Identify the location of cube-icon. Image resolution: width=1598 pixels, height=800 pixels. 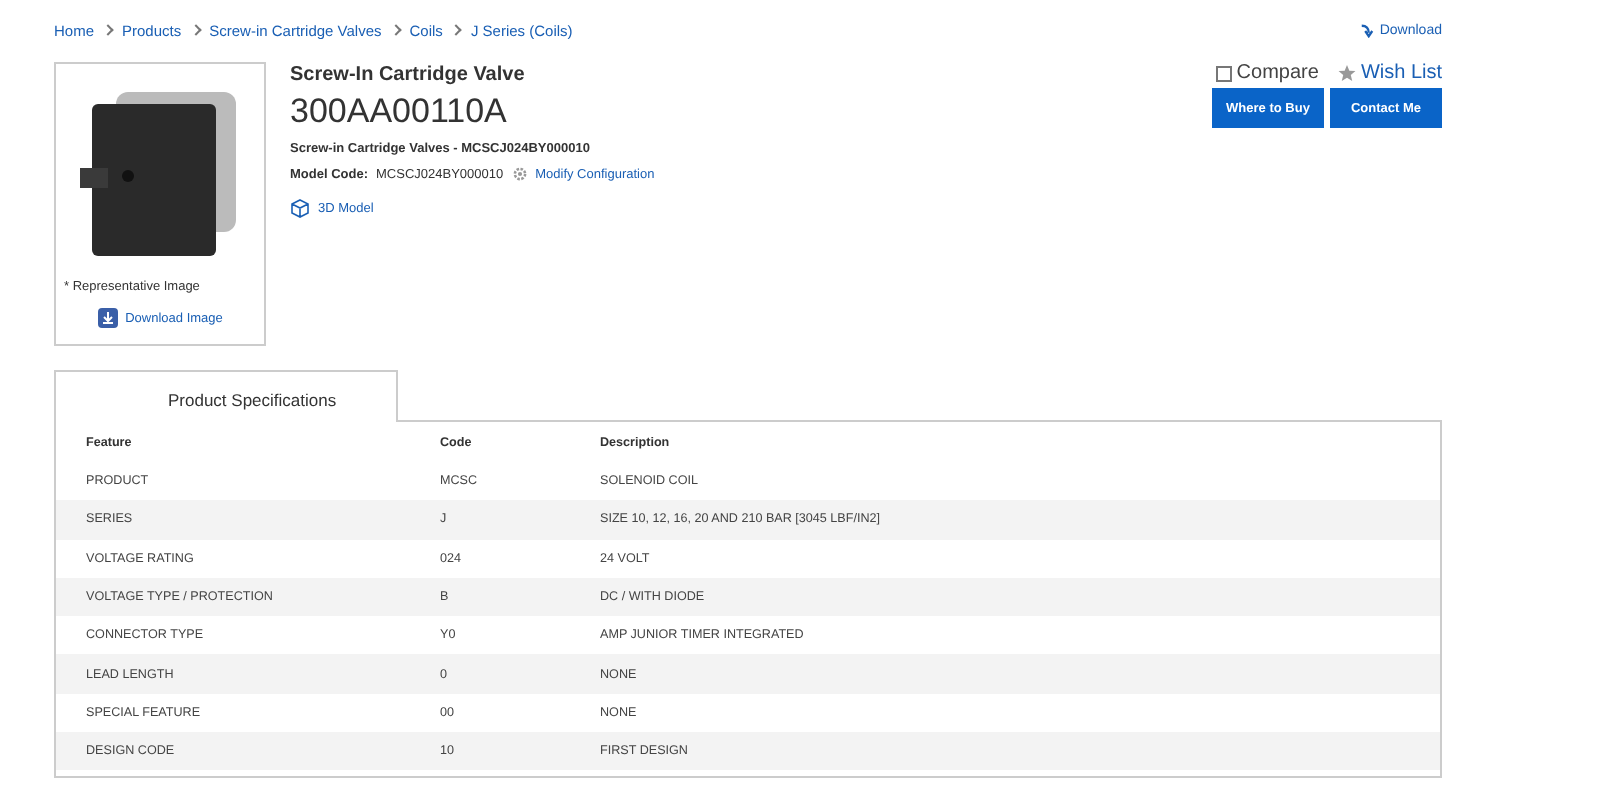
(300, 208).